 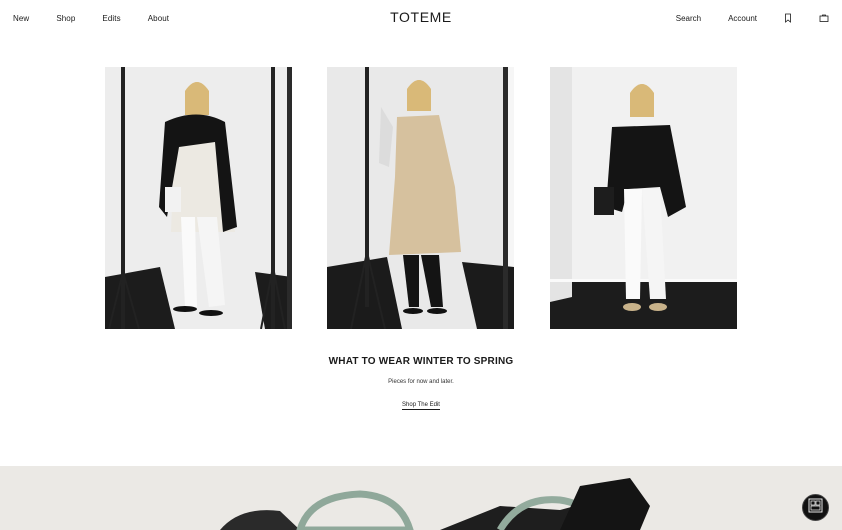 I want to click on edit-subtitle: Pieces for now and later., so click(x=421, y=382).